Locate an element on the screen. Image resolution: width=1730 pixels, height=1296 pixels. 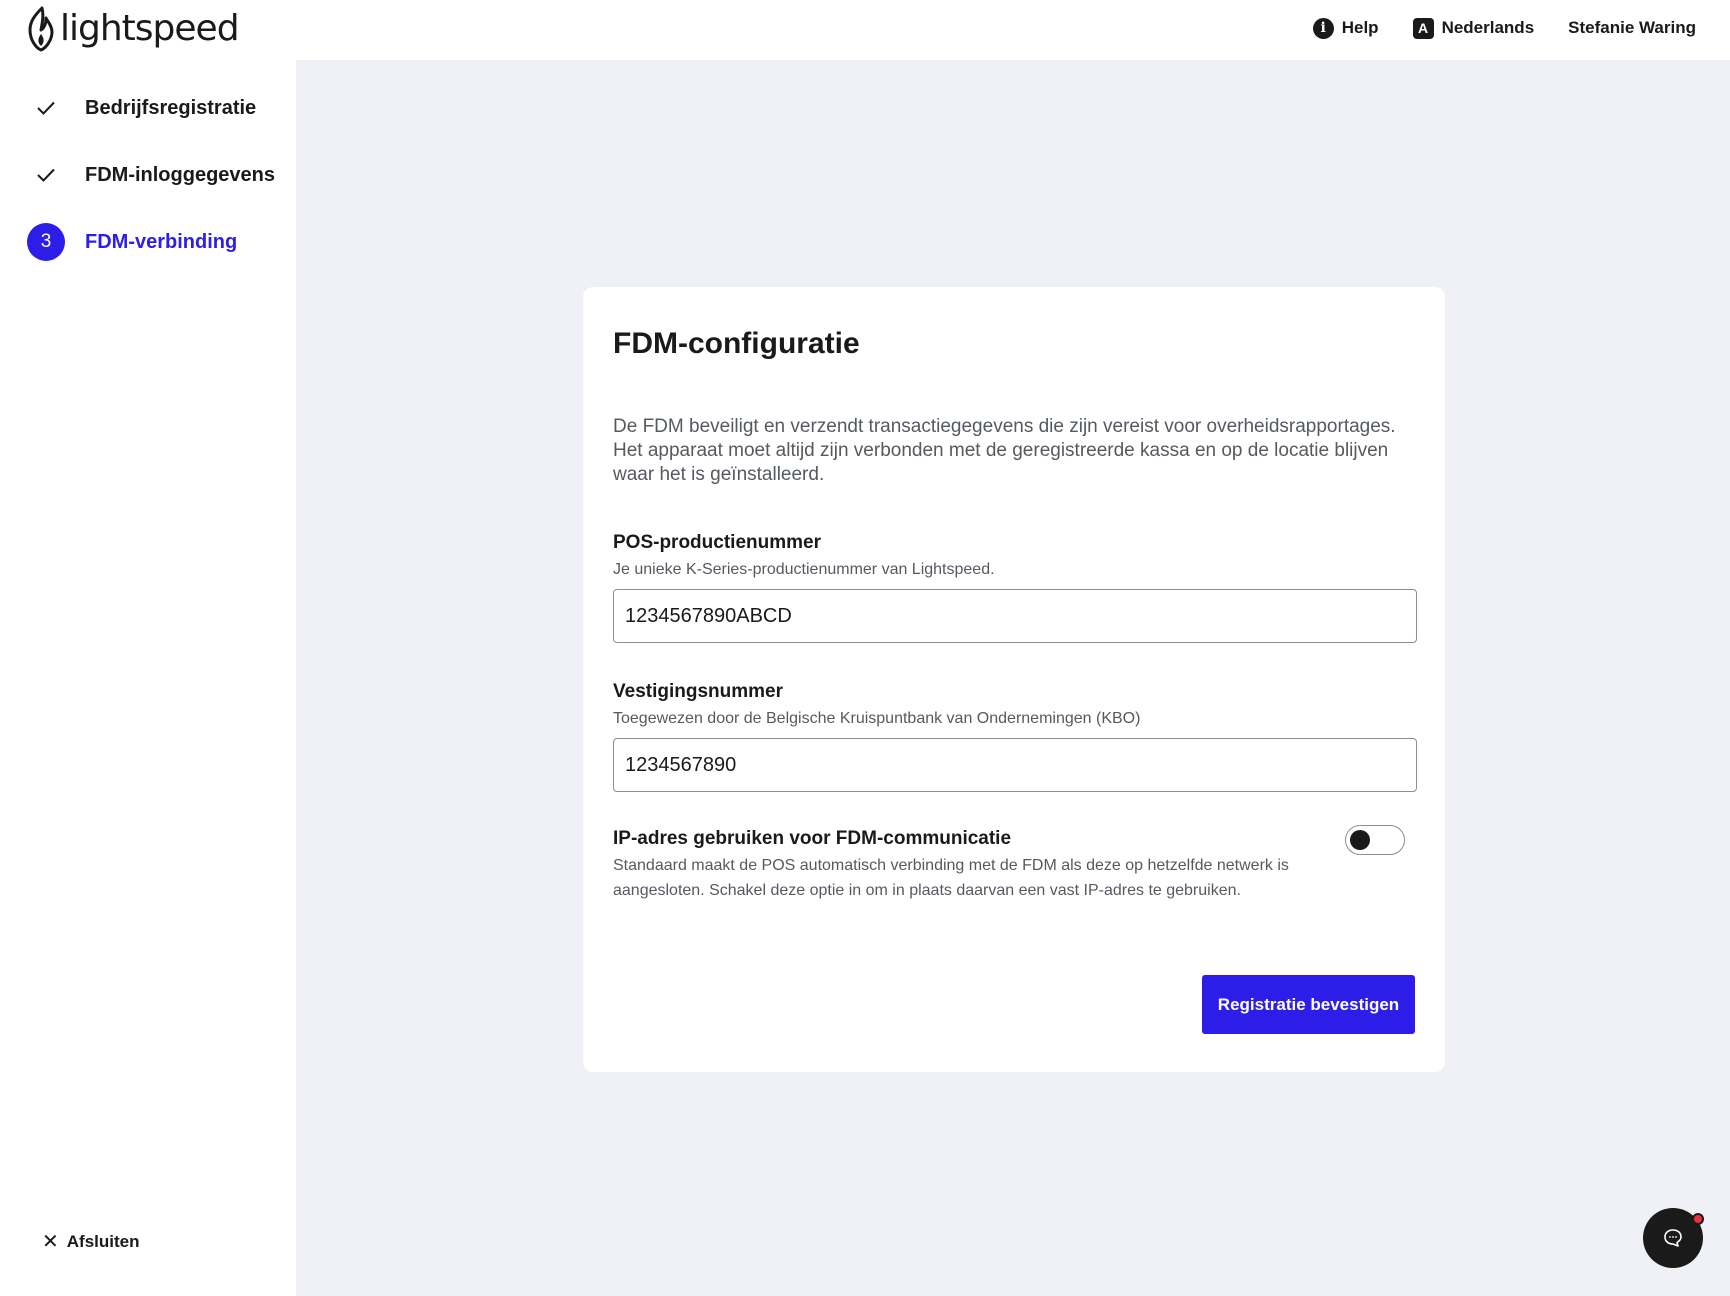
card-title: FDM-configuratie is located at coordinates (736, 343).